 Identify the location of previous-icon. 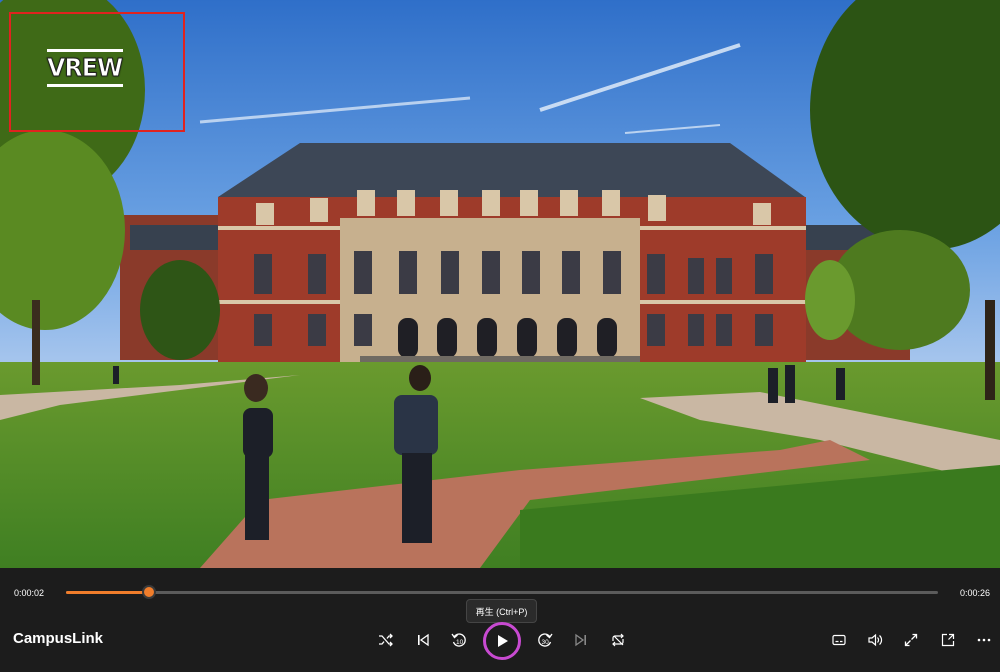
(423, 640).